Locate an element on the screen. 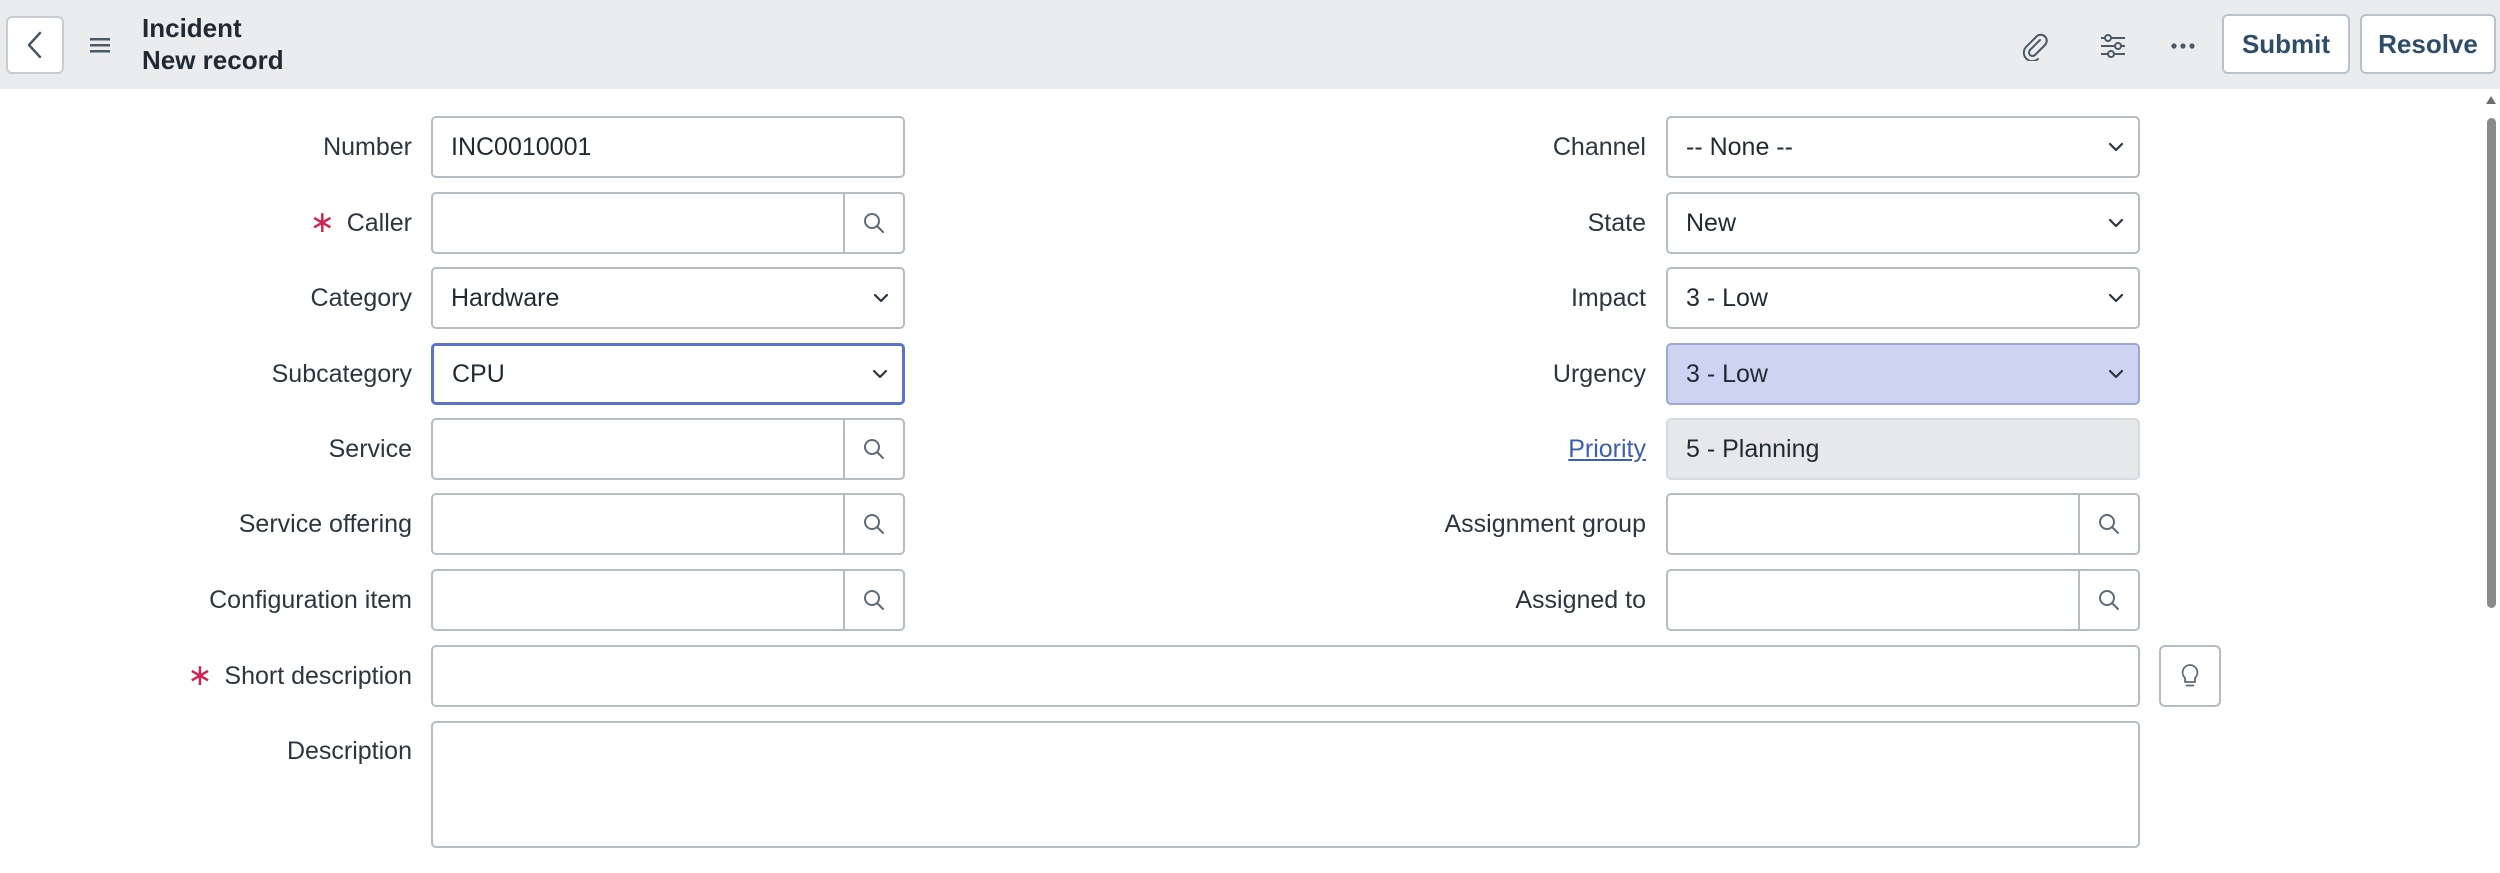  assignment-group-lookup-button is located at coordinates (2108, 524).